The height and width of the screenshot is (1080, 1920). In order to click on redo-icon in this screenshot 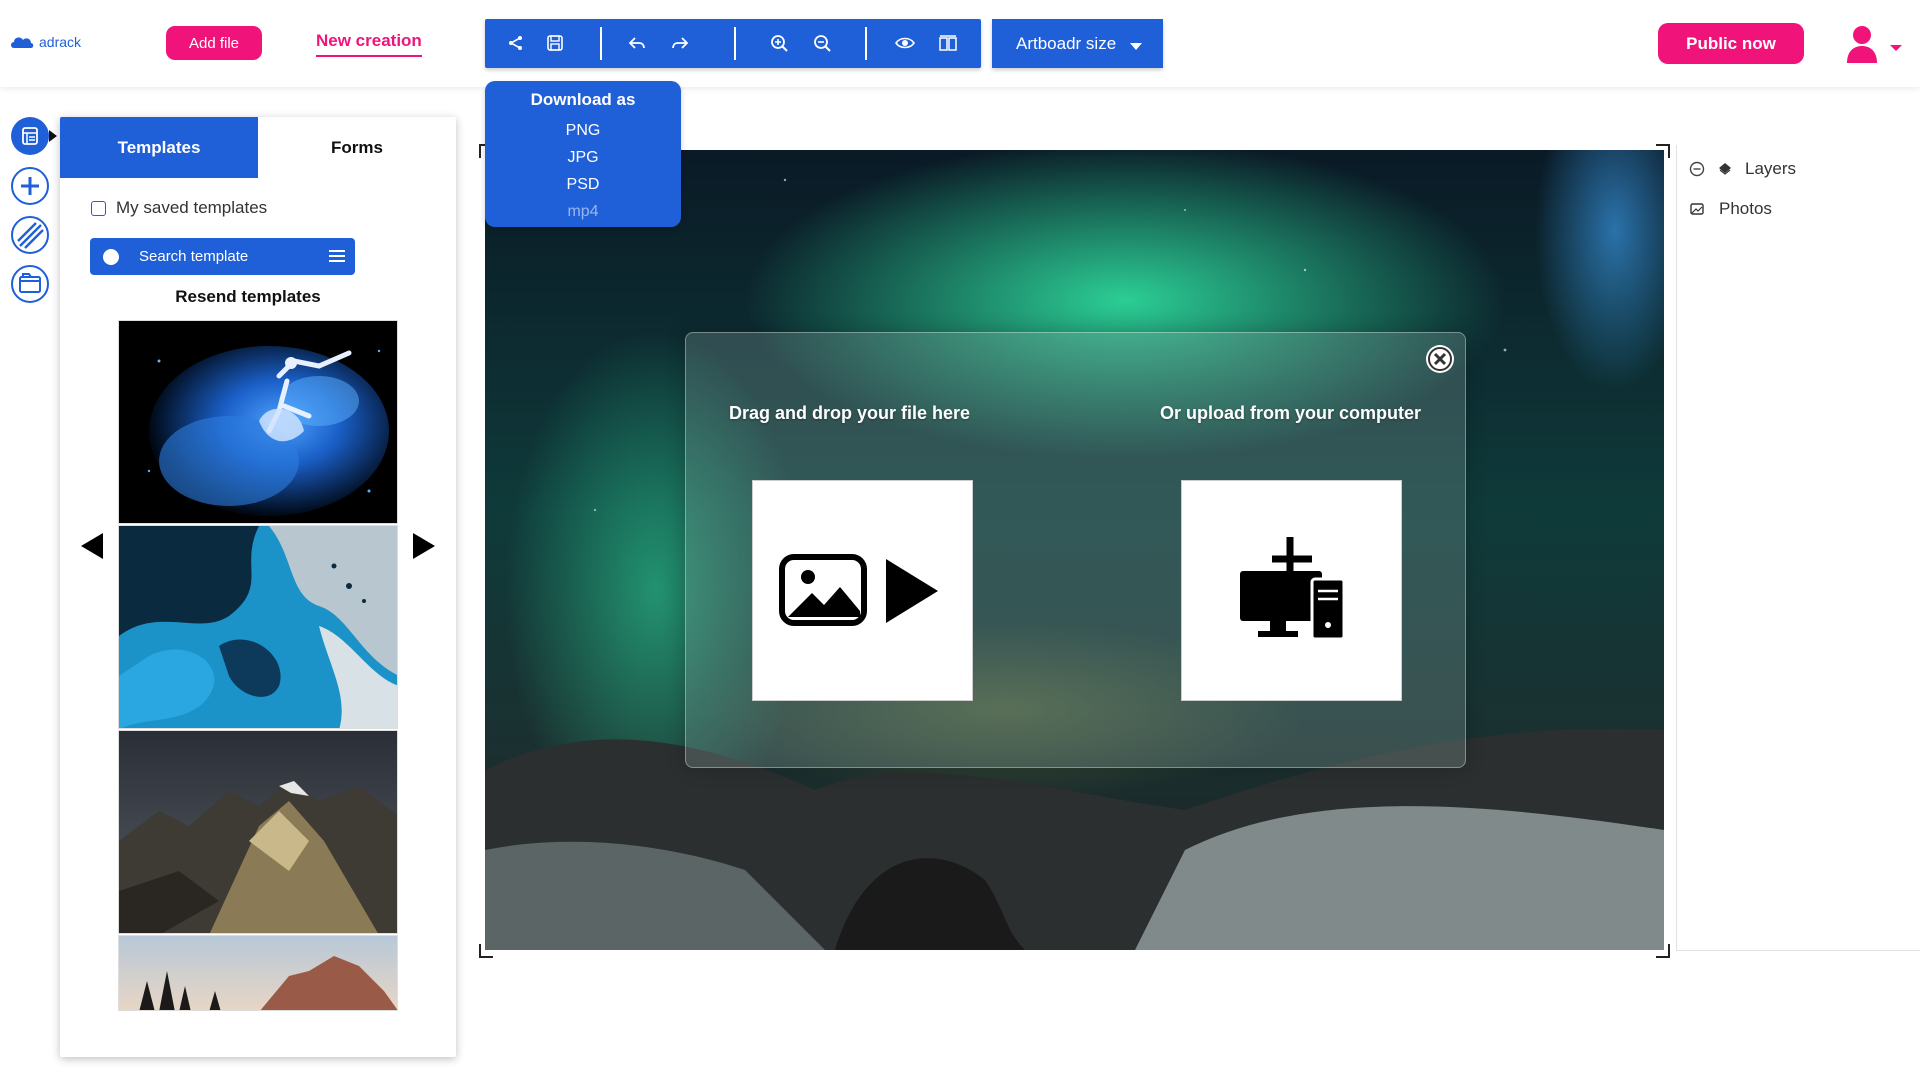, I will do `click(680, 43)`.